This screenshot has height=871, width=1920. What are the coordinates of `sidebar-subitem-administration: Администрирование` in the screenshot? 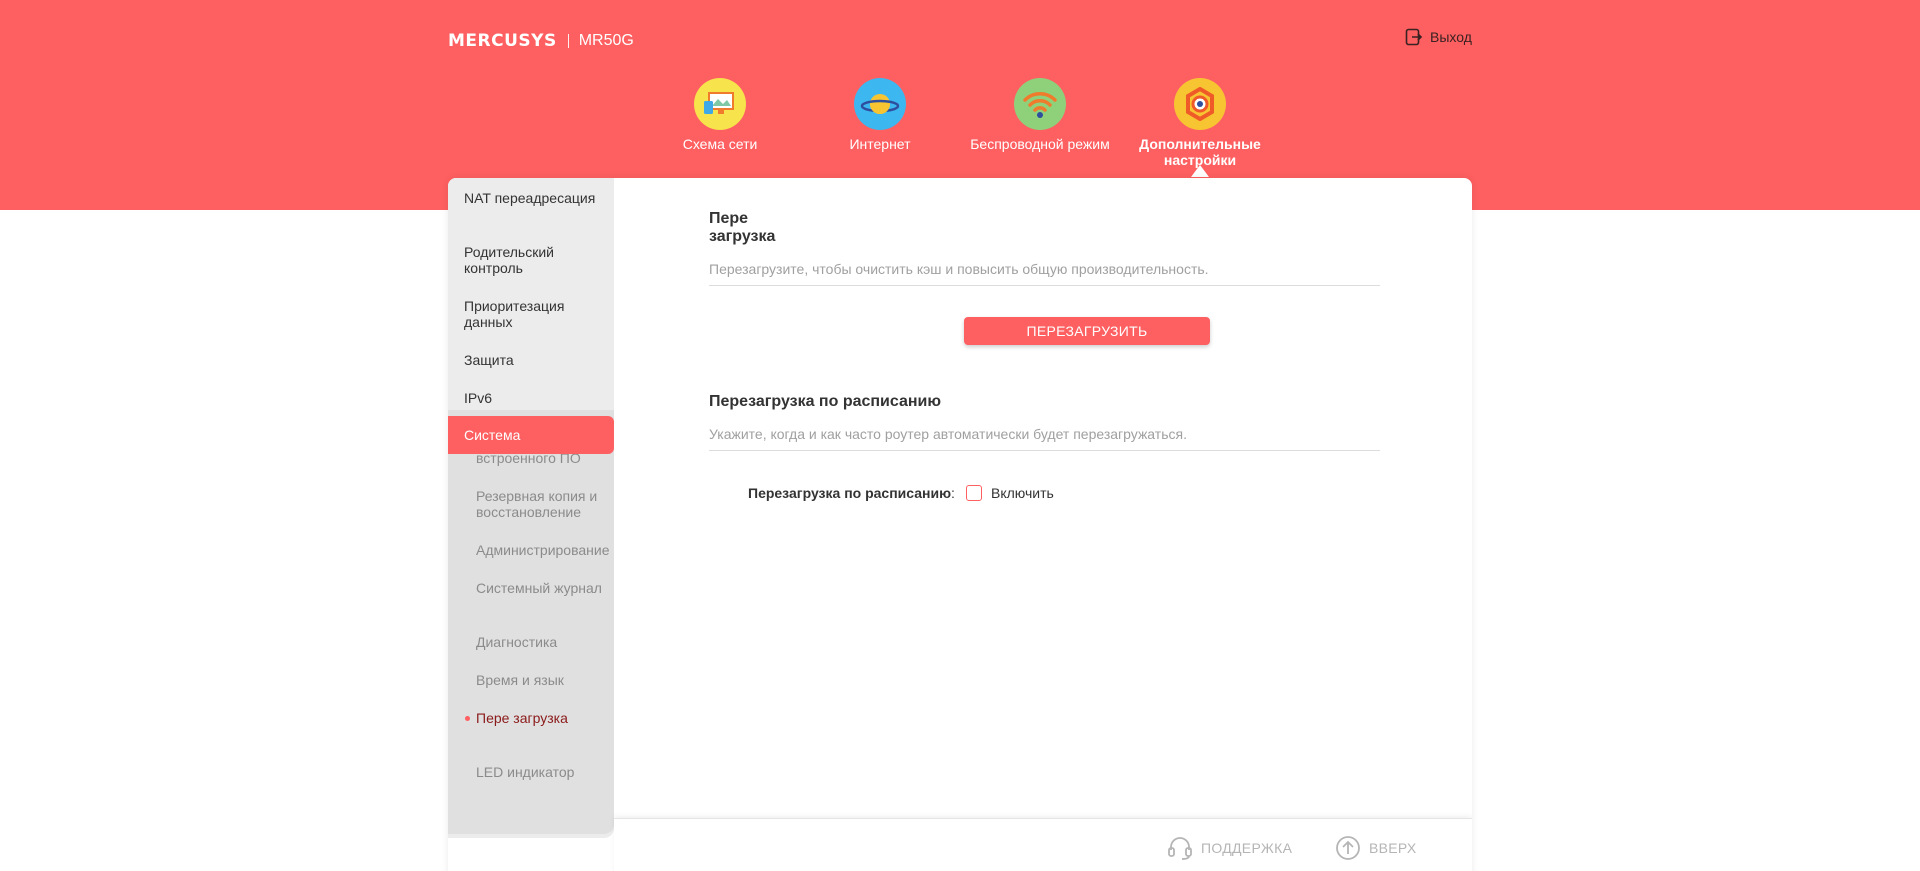 It's located at (531, 550).